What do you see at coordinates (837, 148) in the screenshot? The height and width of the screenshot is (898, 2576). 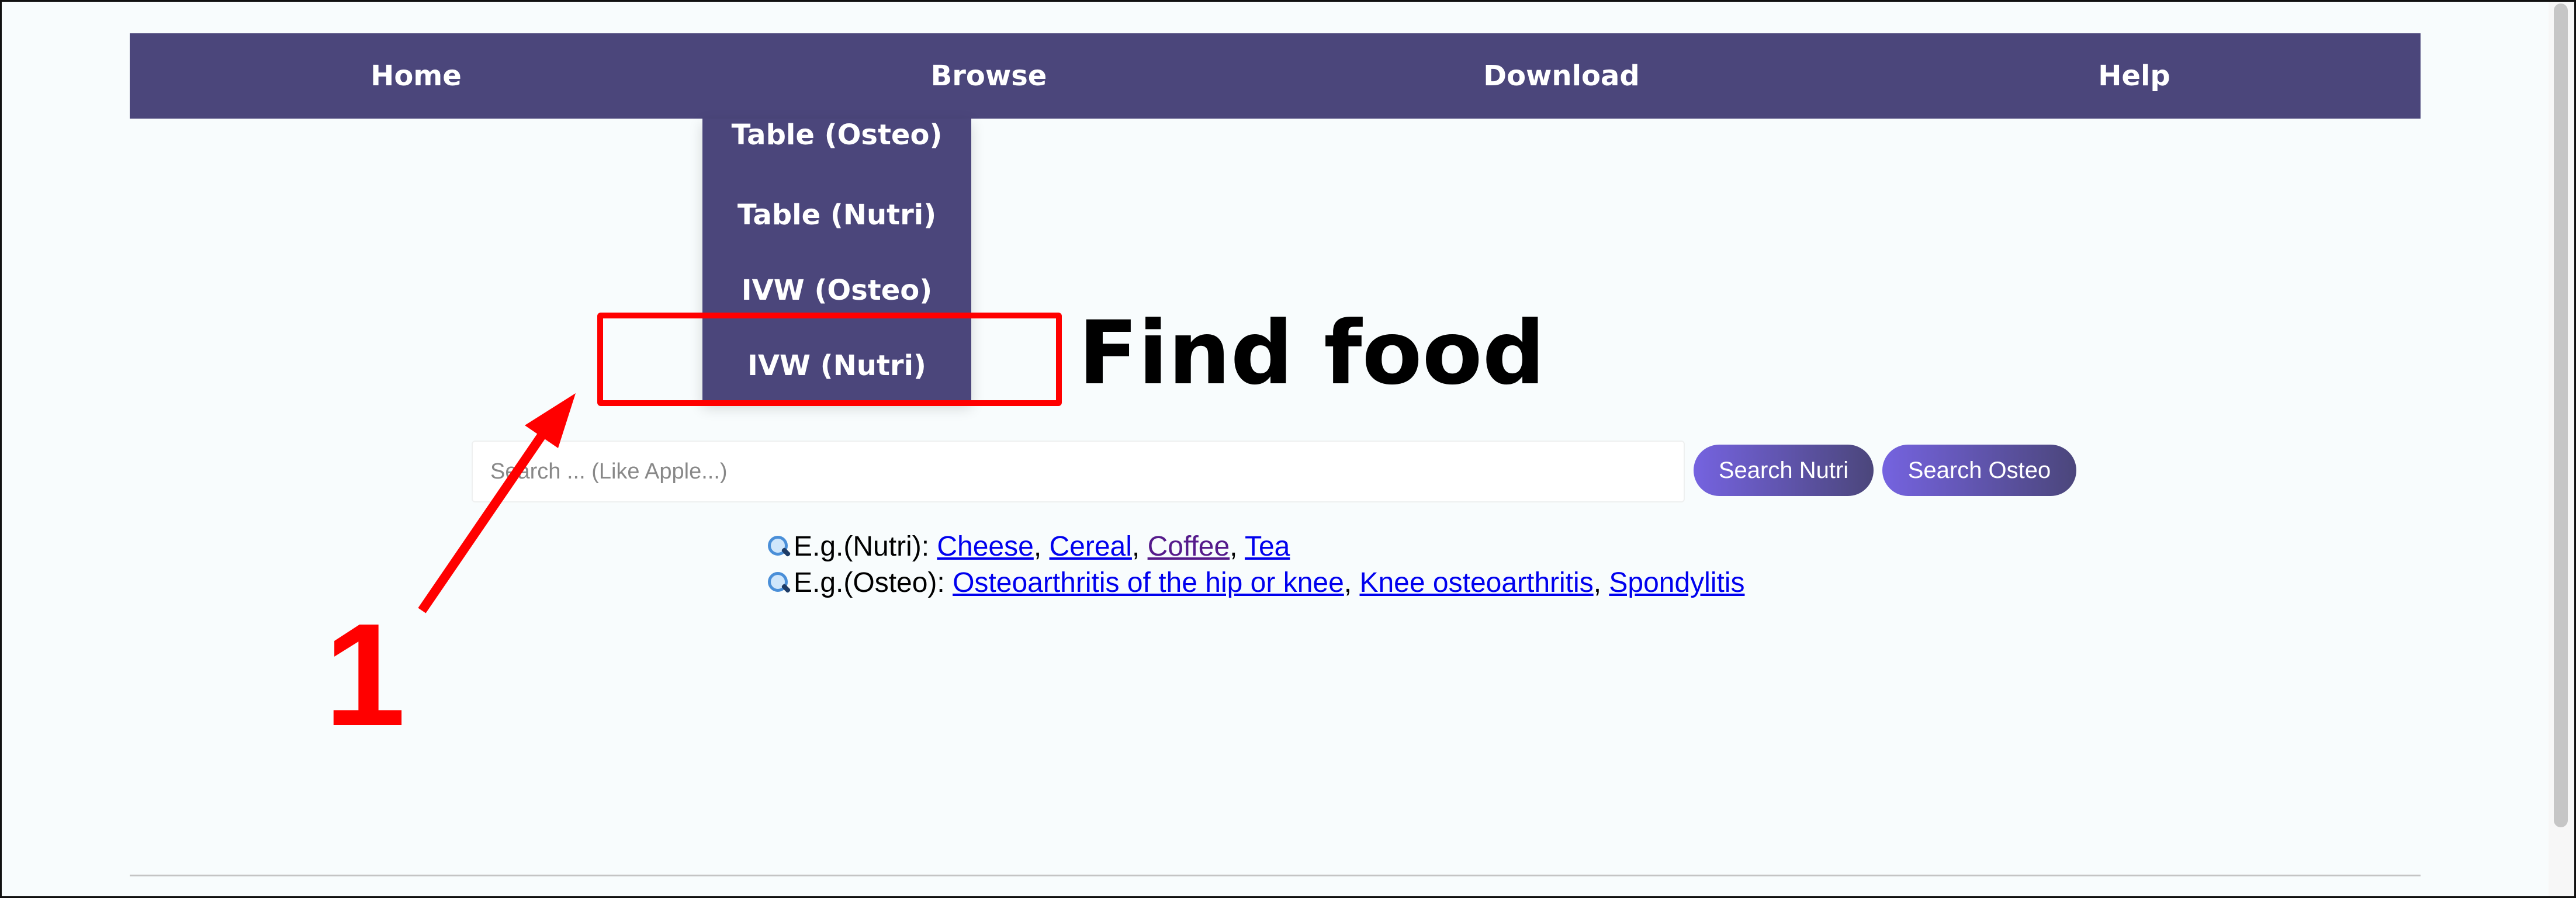 I see `dropdown-item-table-osteo: Table (Osteo)` at bounding box center [837, 148].